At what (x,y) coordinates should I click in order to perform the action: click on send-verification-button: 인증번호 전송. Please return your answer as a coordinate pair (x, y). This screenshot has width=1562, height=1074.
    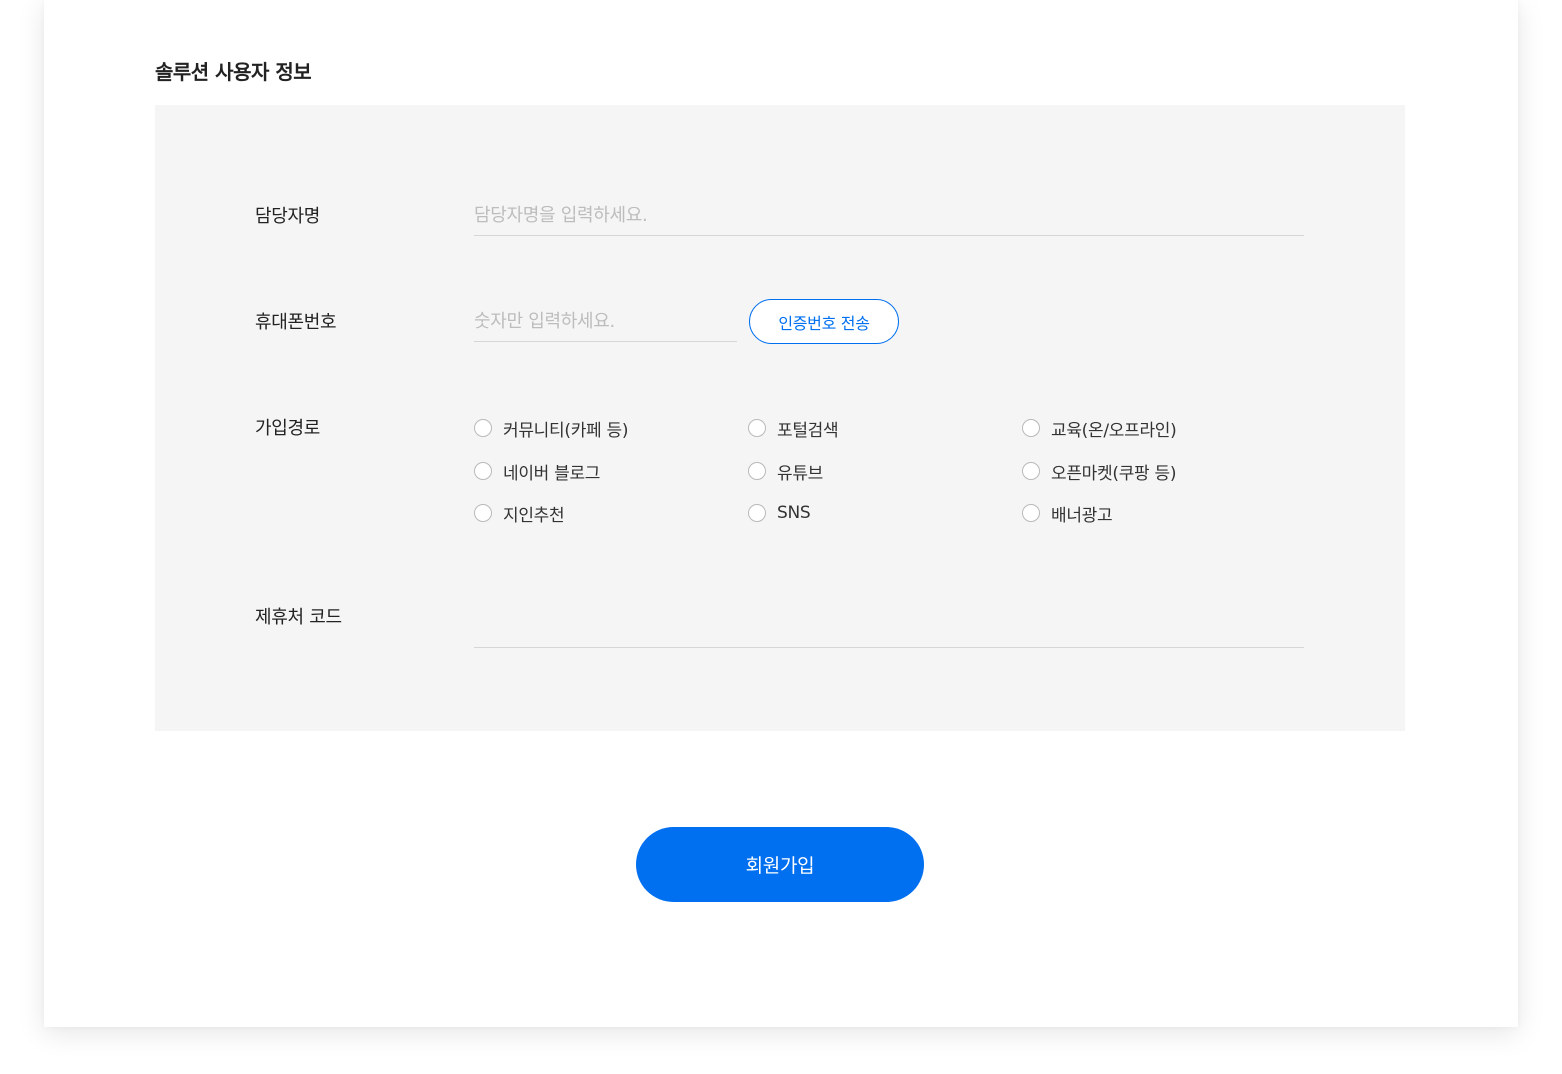
    Looking at the image, I should click on (824, 321).